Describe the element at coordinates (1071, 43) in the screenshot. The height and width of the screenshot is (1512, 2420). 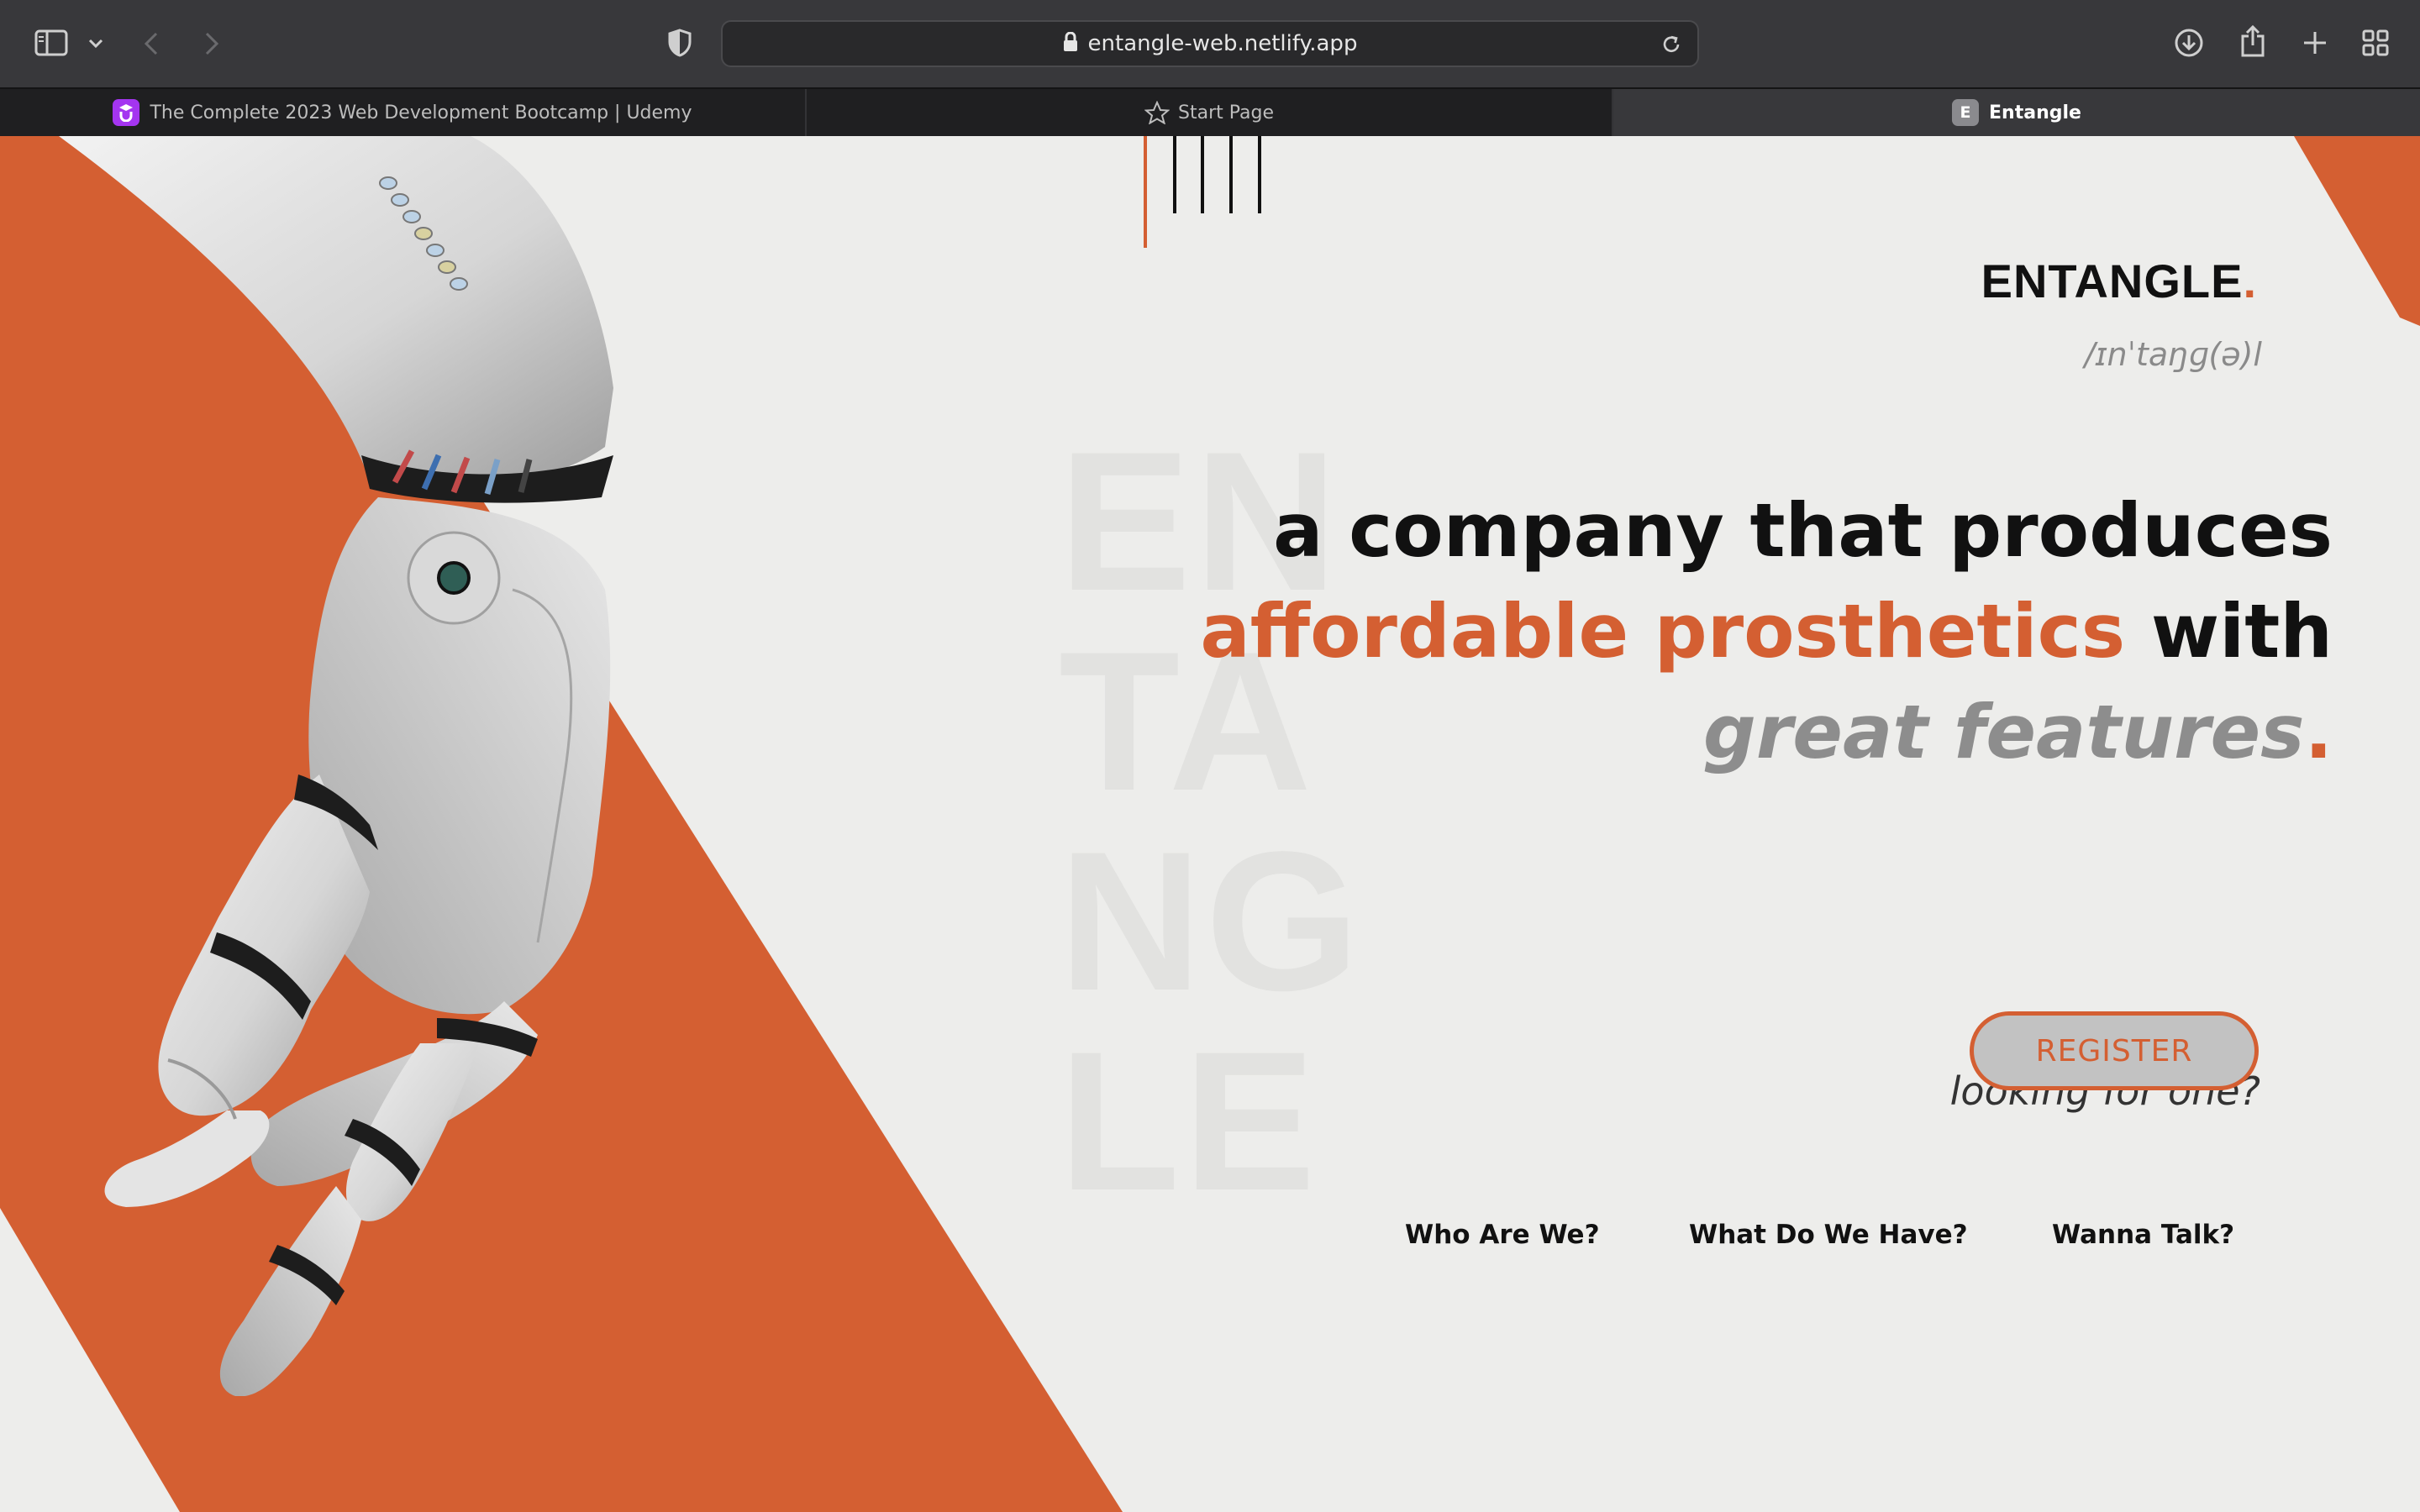
I see `lock-icon` at that location.